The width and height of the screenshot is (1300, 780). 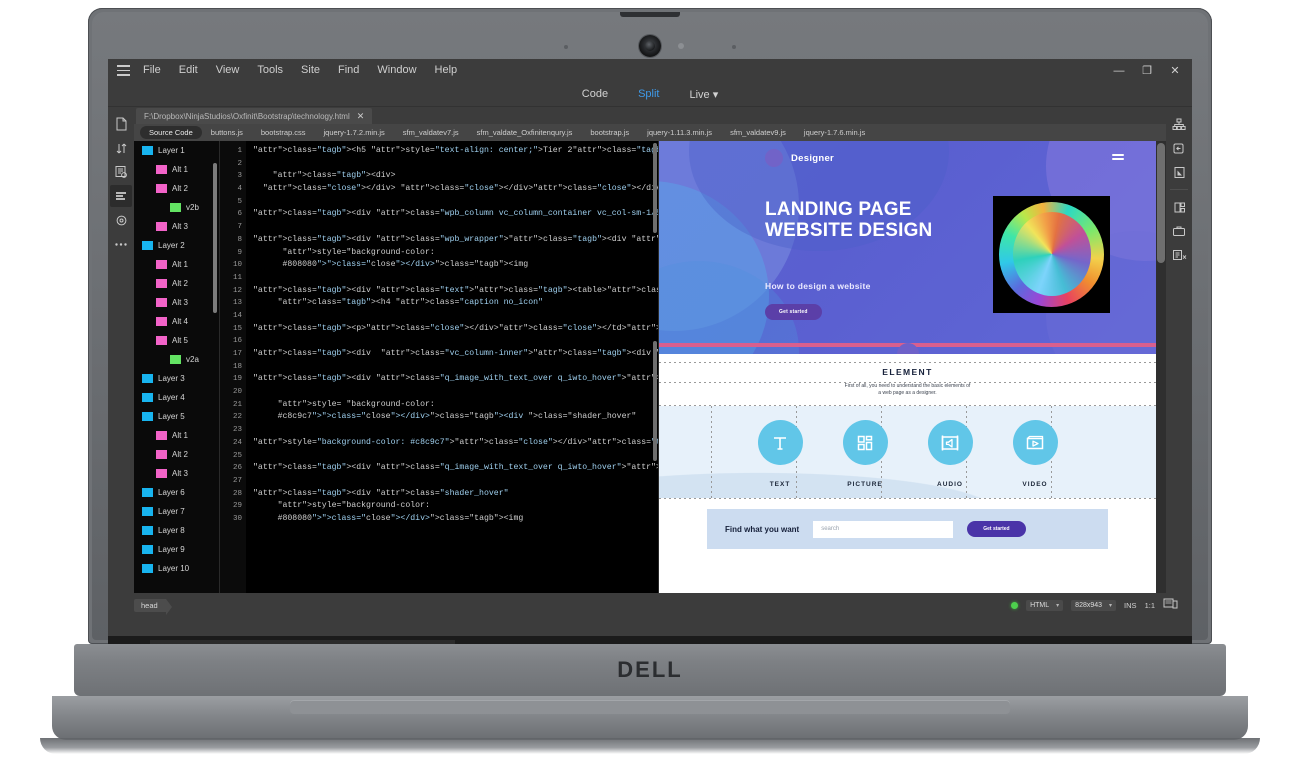 I want to click on code-files-icon, so click(x=1179, y=255).